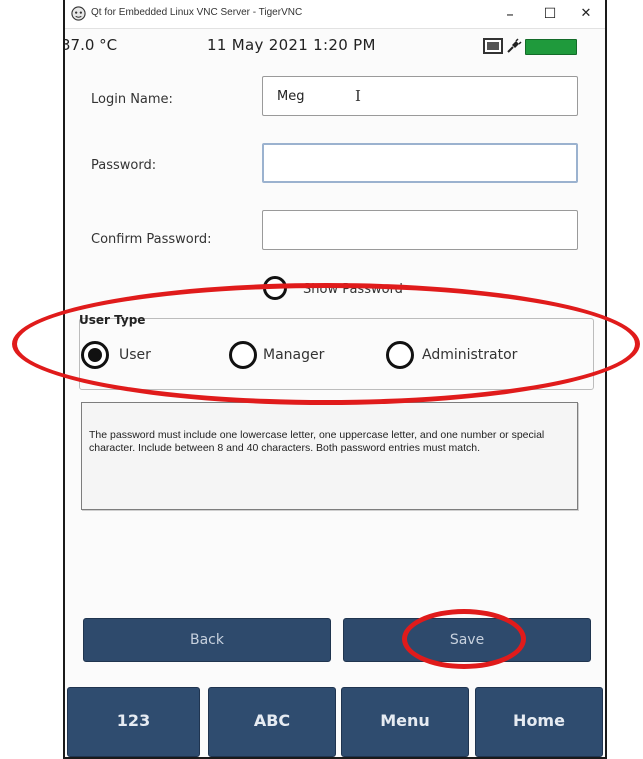  Describe the element at coordinates (420, 230) in the screenshot. I see `confirm-password-input` at that location.